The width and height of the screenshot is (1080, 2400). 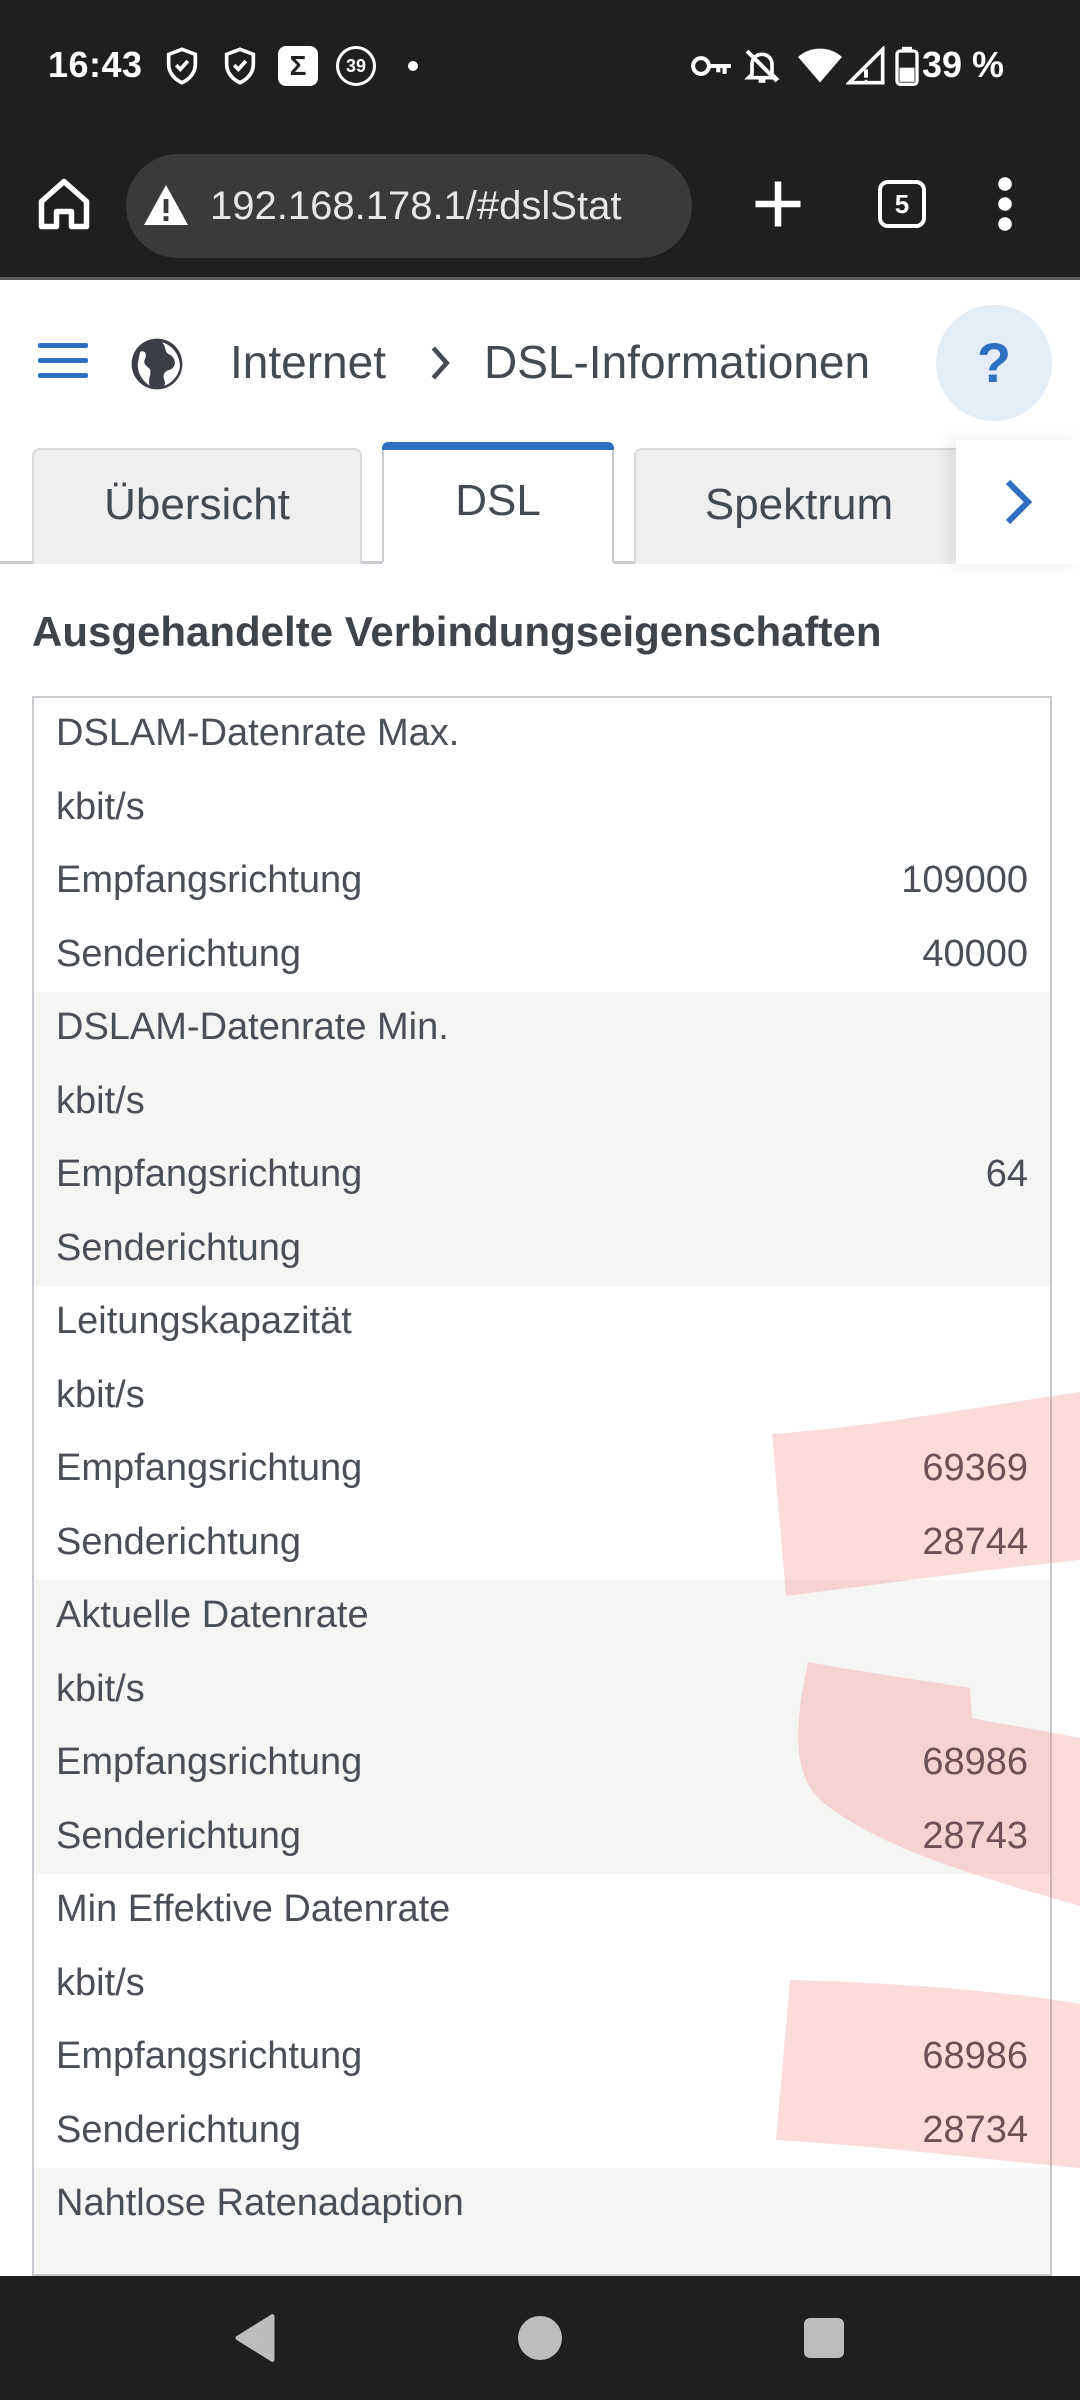 What do you see at coordinates (907, 66) in the screenshot?
I see `battery-icon` at bounding box center [907, 66].